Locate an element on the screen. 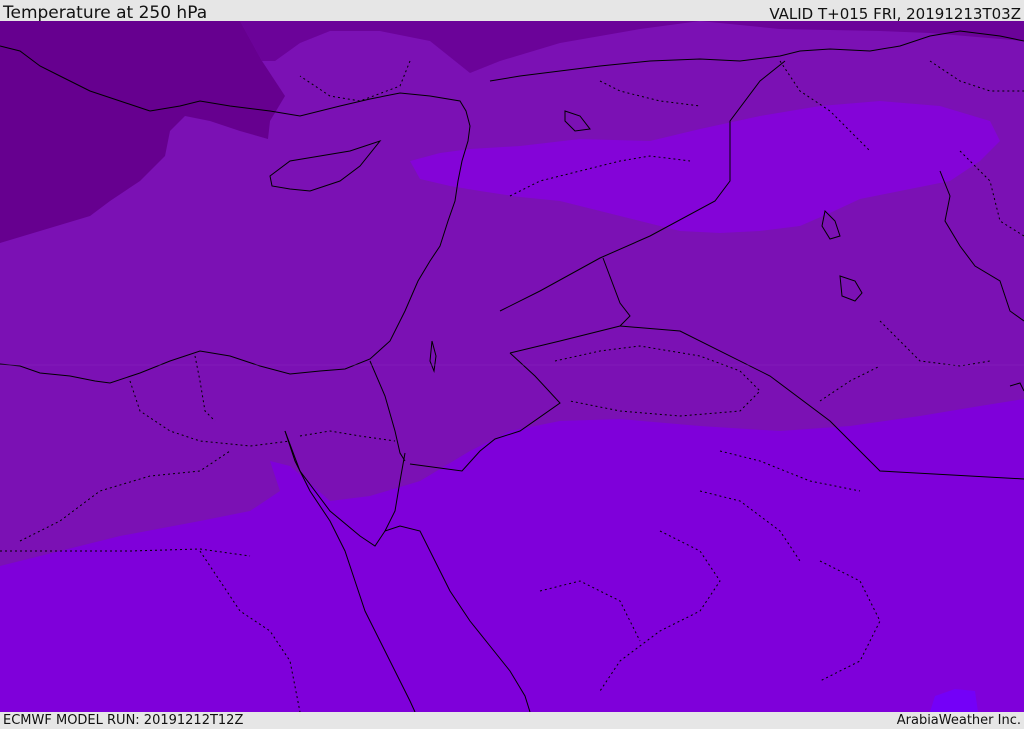 The height and width of the screenshot is (729, 1024). map-title: Temperature at 250 hPa is located at coordinates (105, 13).